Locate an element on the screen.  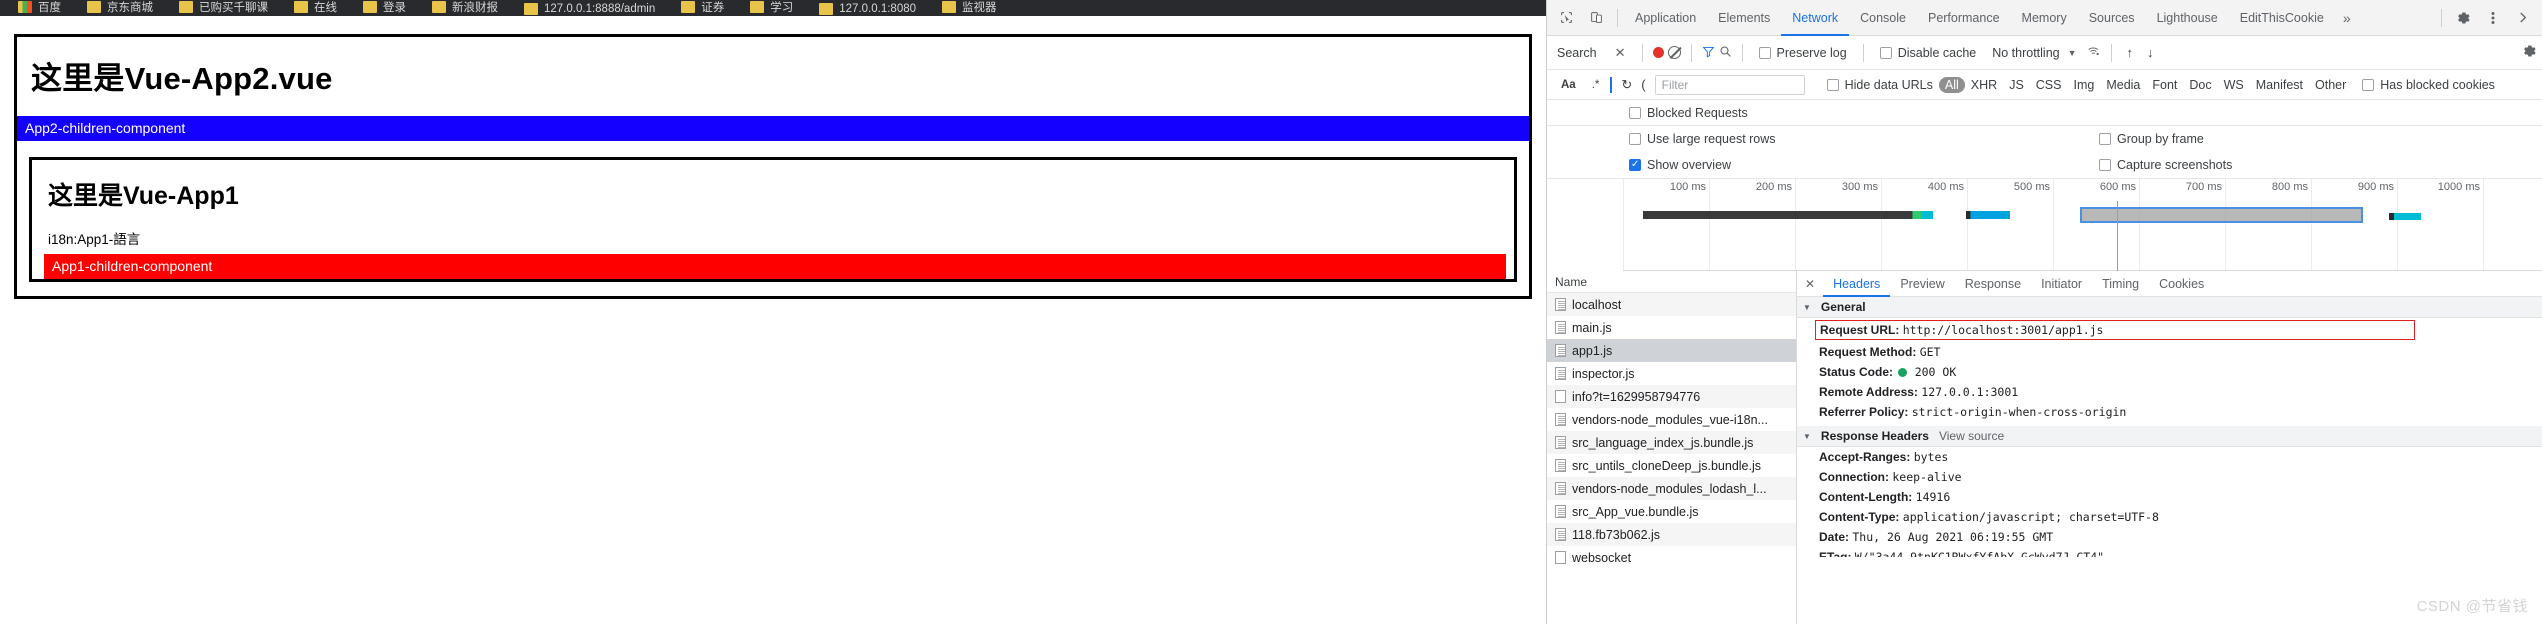
folder-icon is located at coordinates (757, 7).